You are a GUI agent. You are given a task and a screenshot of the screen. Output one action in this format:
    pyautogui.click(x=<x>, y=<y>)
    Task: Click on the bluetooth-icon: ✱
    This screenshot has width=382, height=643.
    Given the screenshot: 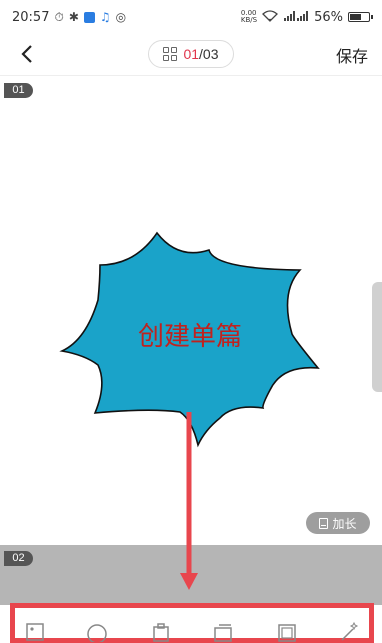 What is the action you would take?
    pyautogui.click(x=73, y=17)
    